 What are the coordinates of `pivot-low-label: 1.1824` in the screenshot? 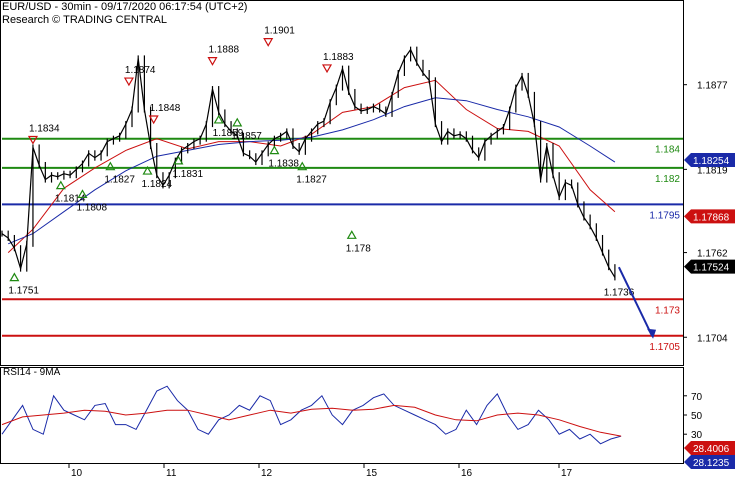 It's located at (156, 184).